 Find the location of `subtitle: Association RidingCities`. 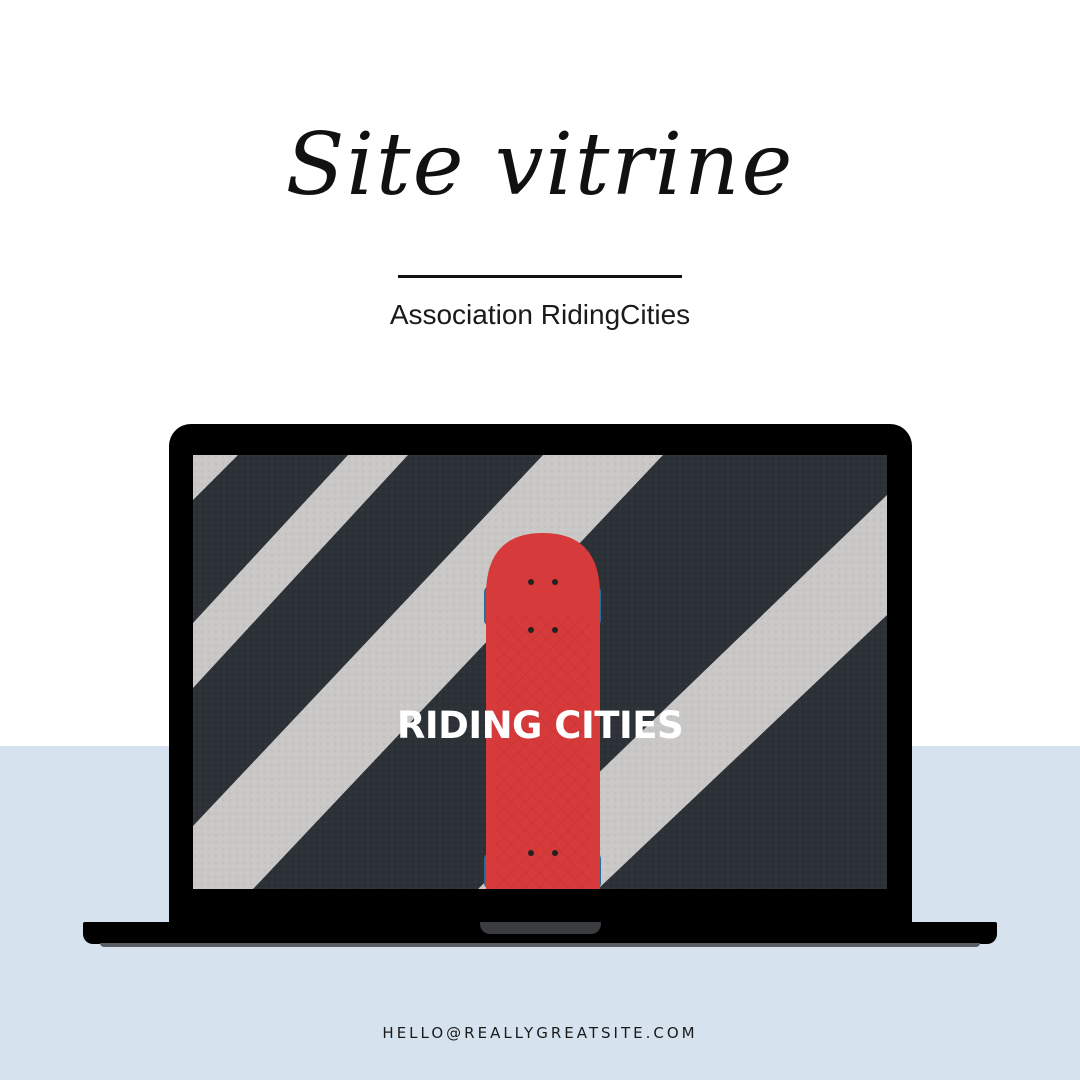

subtitle: Association RidingCities is located at coordinates (540, 314).